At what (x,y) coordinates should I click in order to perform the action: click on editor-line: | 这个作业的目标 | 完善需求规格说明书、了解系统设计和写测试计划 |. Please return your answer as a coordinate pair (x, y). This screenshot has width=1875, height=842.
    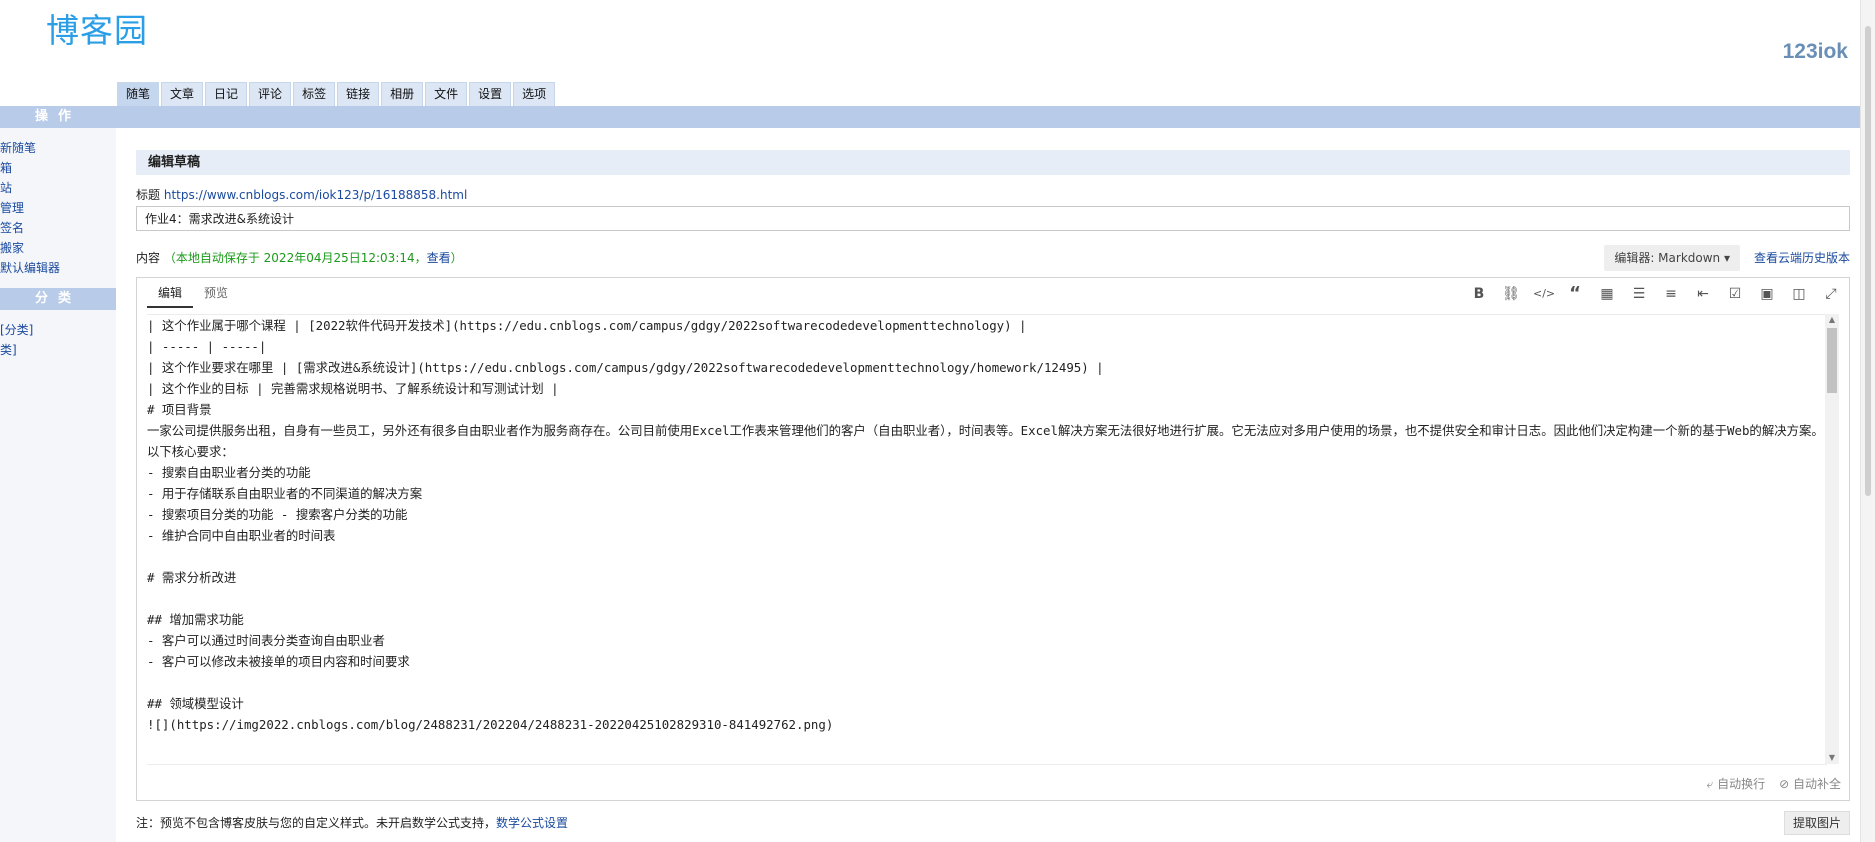
    Looking at the image, I should click on (353, 388).